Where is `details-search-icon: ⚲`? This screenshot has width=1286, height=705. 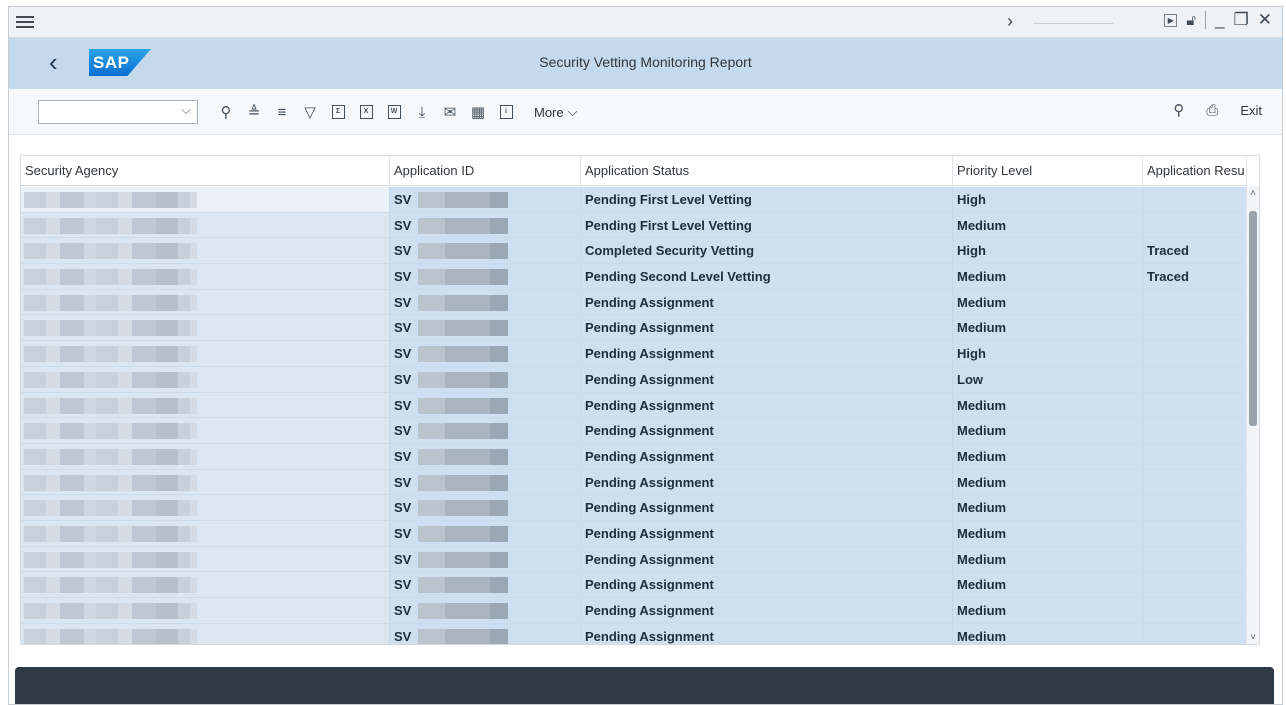
details-search-icon: ⚲ is located at coordinates (226, 112).